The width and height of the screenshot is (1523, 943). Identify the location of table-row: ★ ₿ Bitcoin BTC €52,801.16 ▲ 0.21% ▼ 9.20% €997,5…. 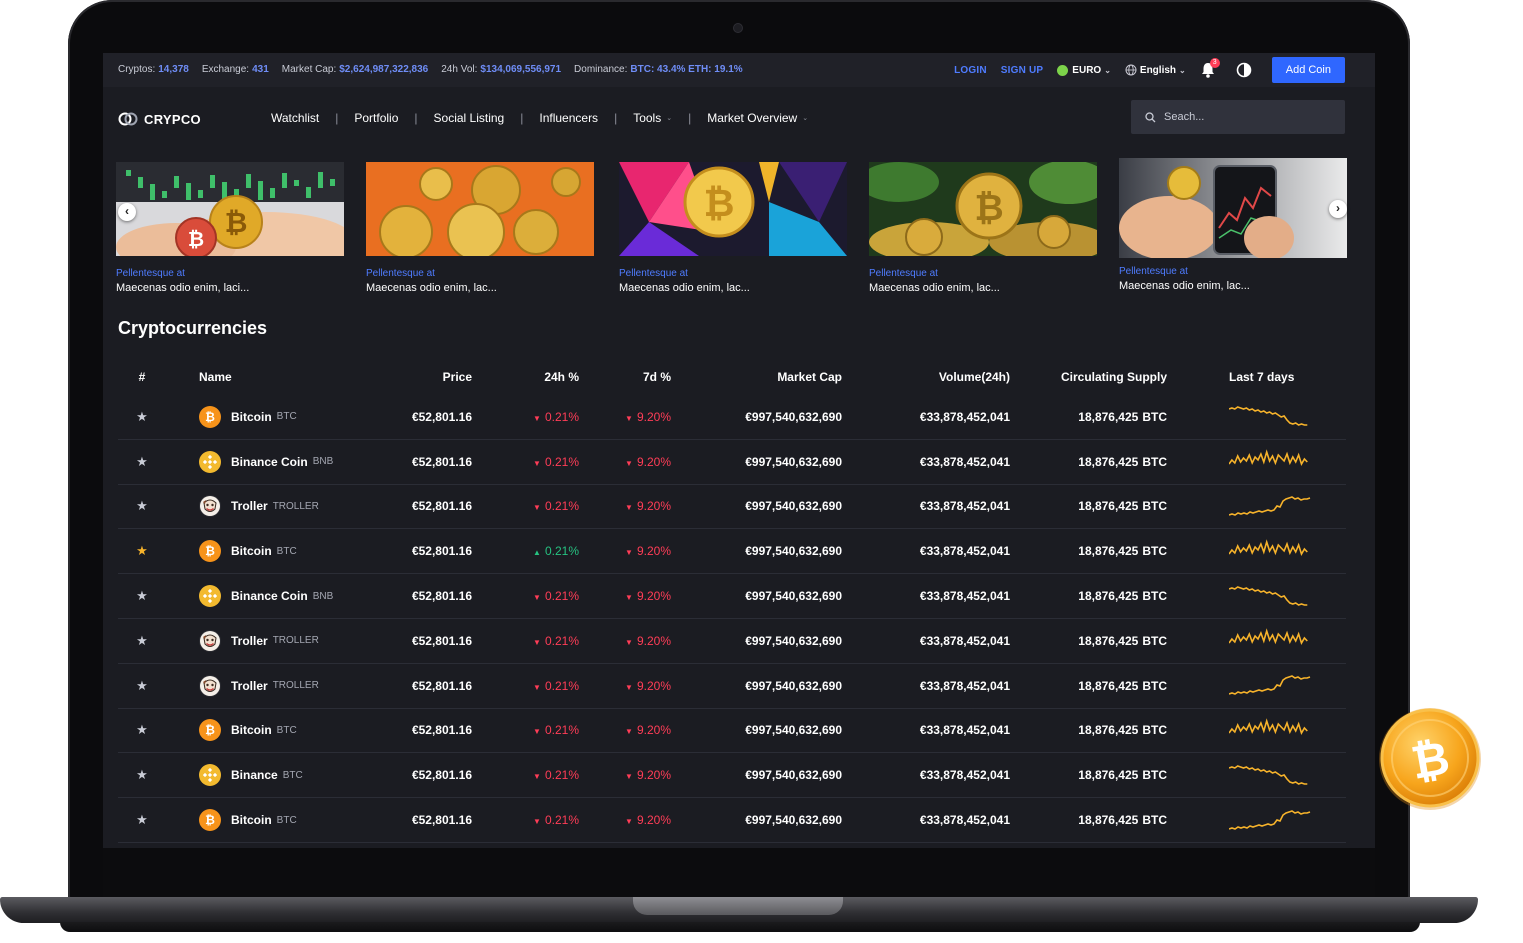
(732, 552).